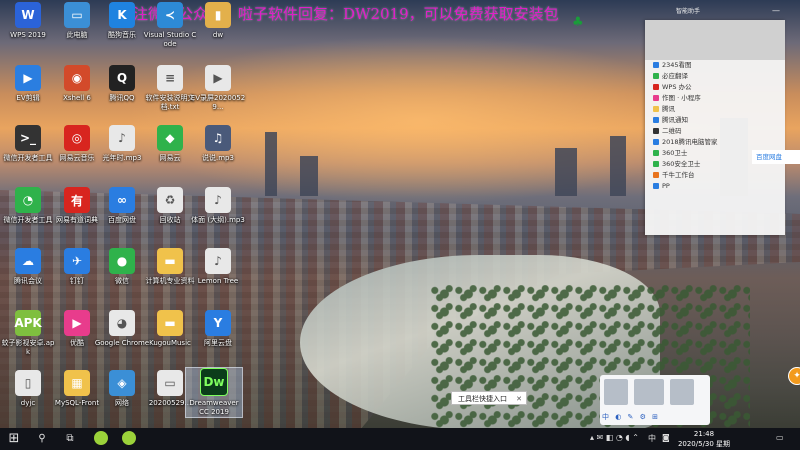  I want to click on desktop-icon-label: 阿里云盘, so click(218, 343).